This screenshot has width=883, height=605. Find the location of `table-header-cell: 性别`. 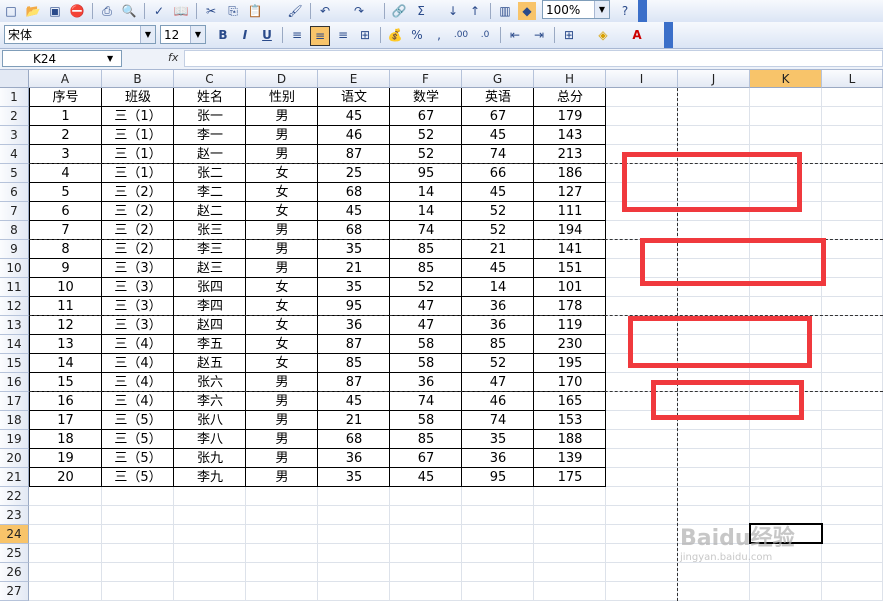

table-header-cell: 性别 is located at coordinates (282, 97).